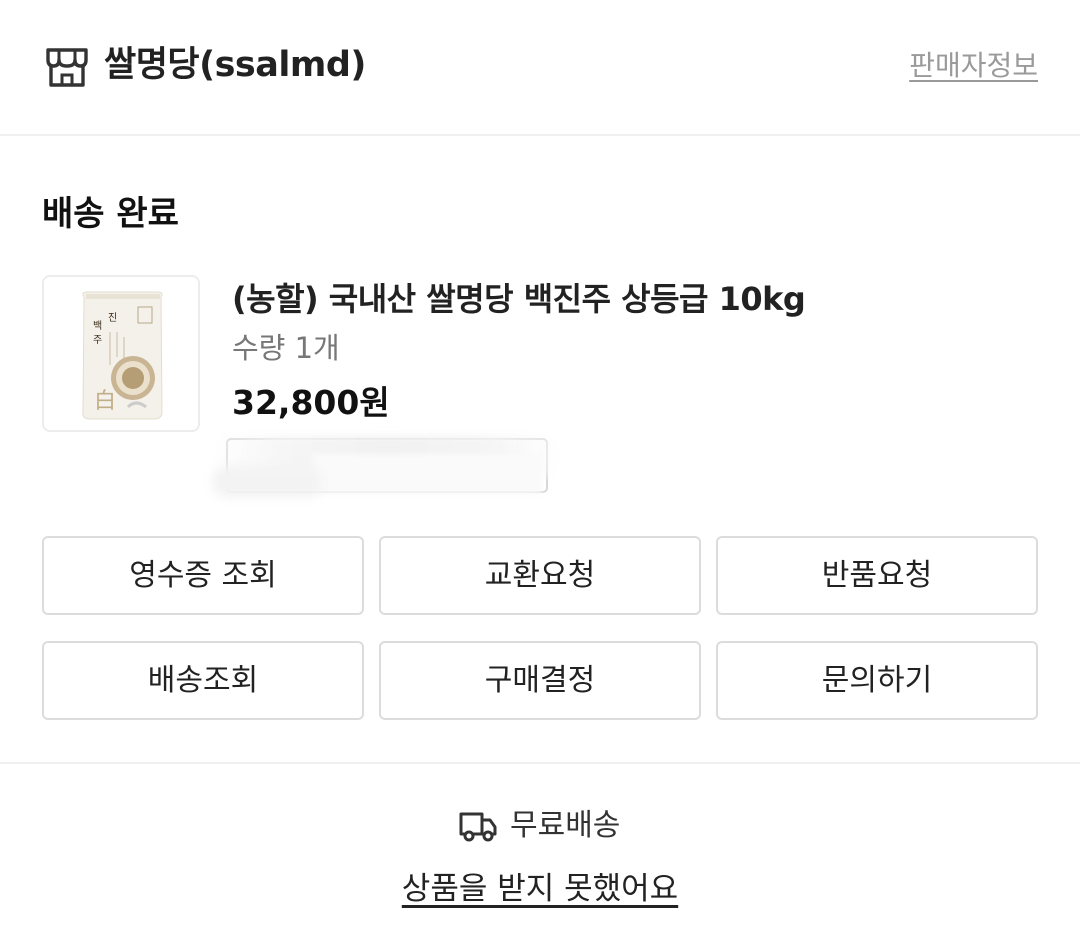 The width and height of the screenshot is (1080, 943). I want to click on store-icon, so click(67, 67).